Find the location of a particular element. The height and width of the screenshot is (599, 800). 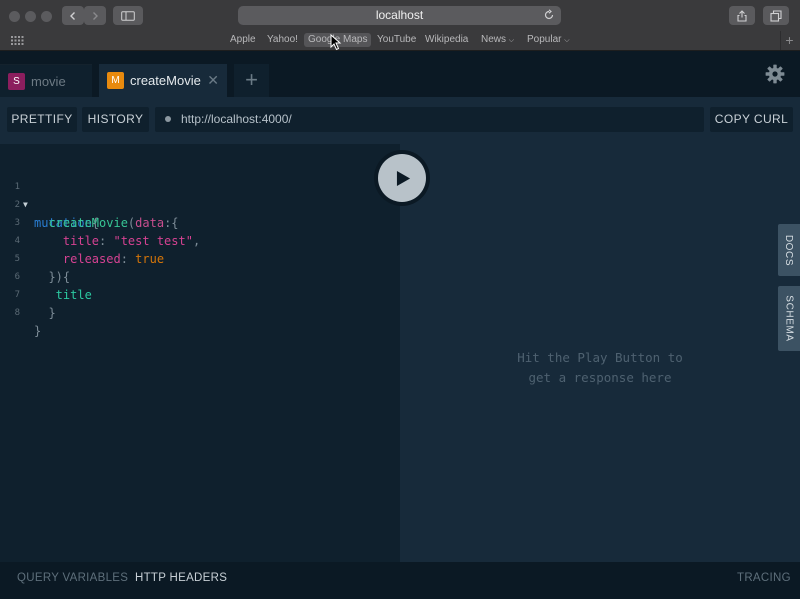

tab-badge: M is located at coordinates (115, 80).